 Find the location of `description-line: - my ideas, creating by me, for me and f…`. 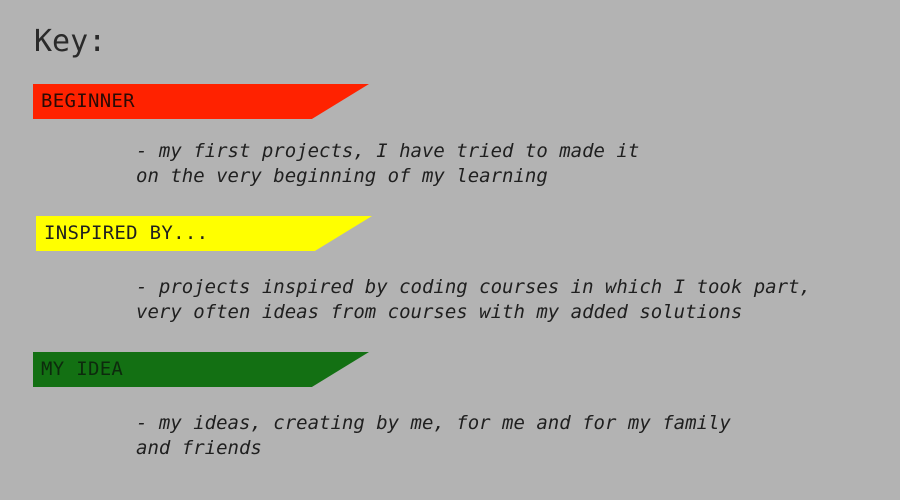

description-line: - my ideas, creating by me, for me and f… is located at coordinates (433, 423).